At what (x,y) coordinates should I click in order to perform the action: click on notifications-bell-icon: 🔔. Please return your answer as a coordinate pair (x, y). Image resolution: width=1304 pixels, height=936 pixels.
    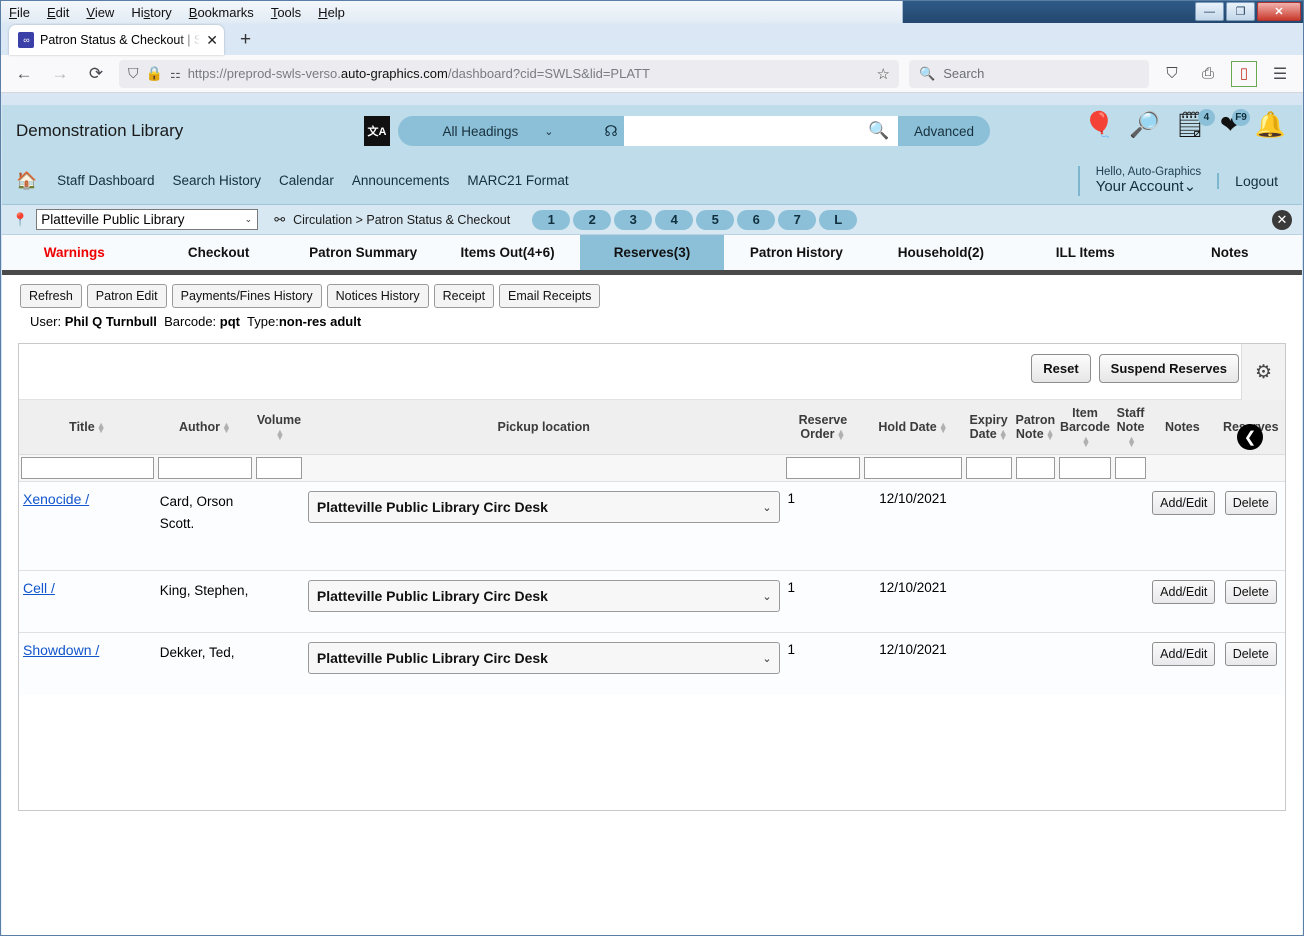
    Looking at the image, I should click on (1270, 125).